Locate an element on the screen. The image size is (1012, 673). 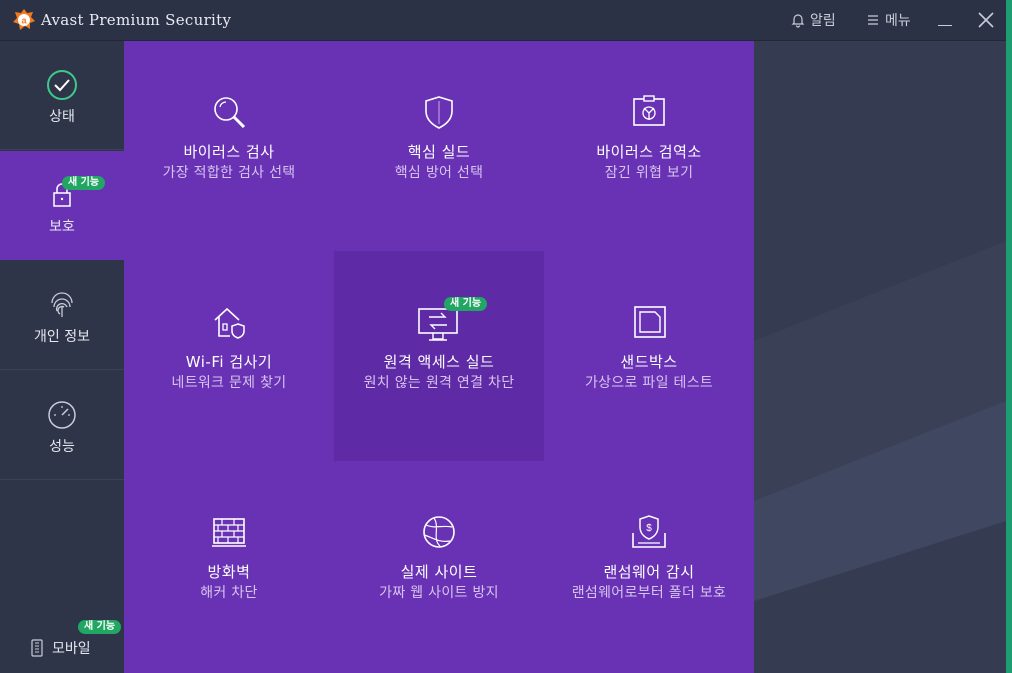
tile-remote-access-shield: 새 기능 원격 액세스 실드 원치 않는 원격 연결 차단 is located at coordinates (439, 356).